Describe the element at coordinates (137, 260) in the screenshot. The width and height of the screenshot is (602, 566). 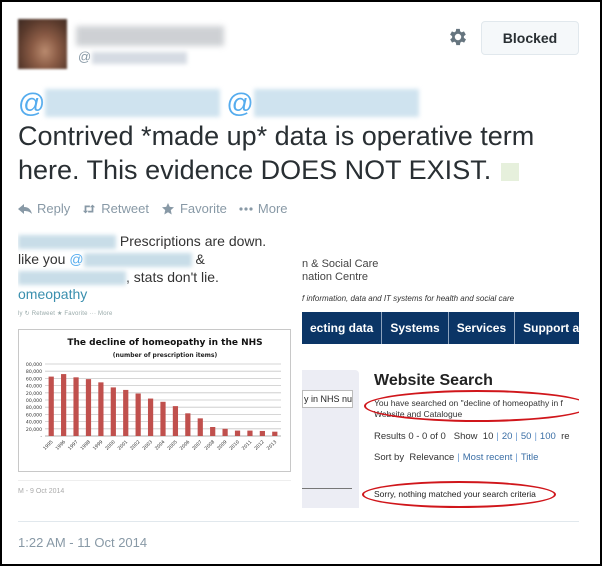
I see `redacted-mention` at that location.